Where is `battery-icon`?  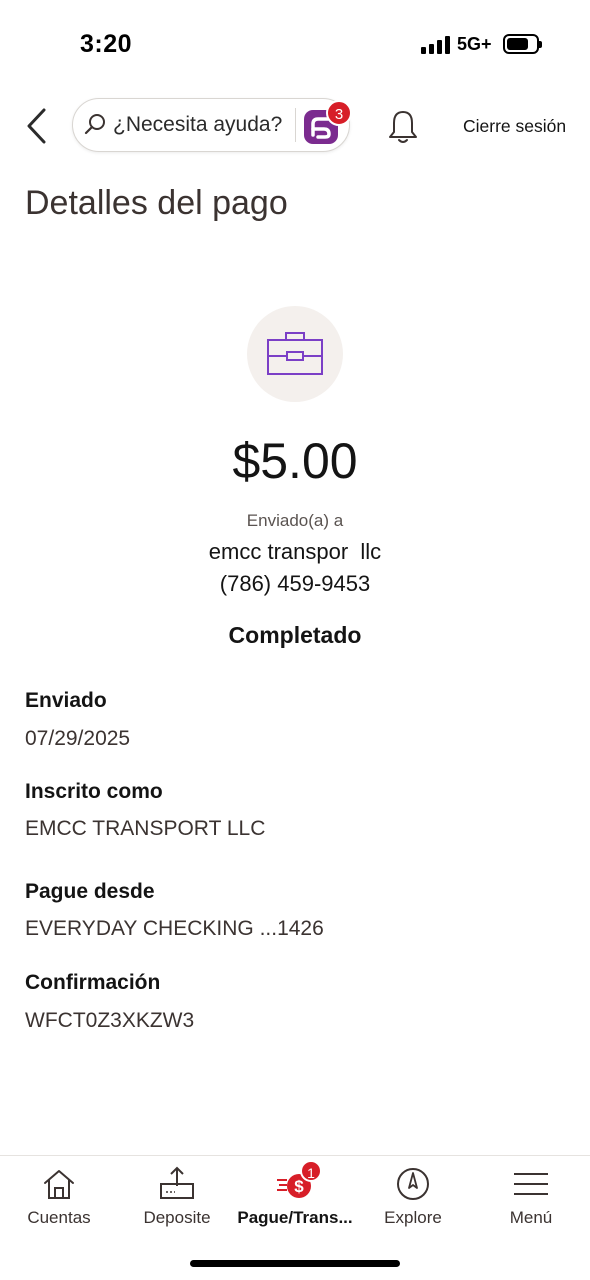
battery-icon is located at coordinates (522, 44).